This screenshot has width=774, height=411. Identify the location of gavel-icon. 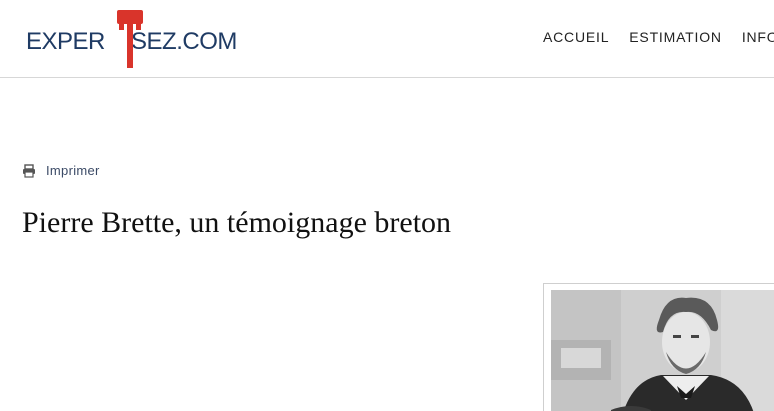
(130, 39).